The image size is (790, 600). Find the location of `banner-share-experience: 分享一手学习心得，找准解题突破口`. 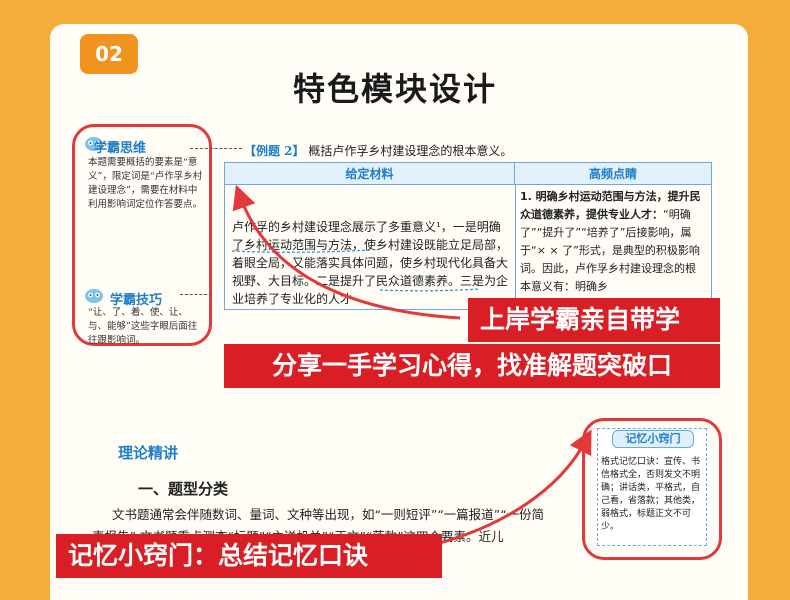

banner-share-experience: 分享一手学习心得，找准解题突破口 is located at coordinates (472, 366).